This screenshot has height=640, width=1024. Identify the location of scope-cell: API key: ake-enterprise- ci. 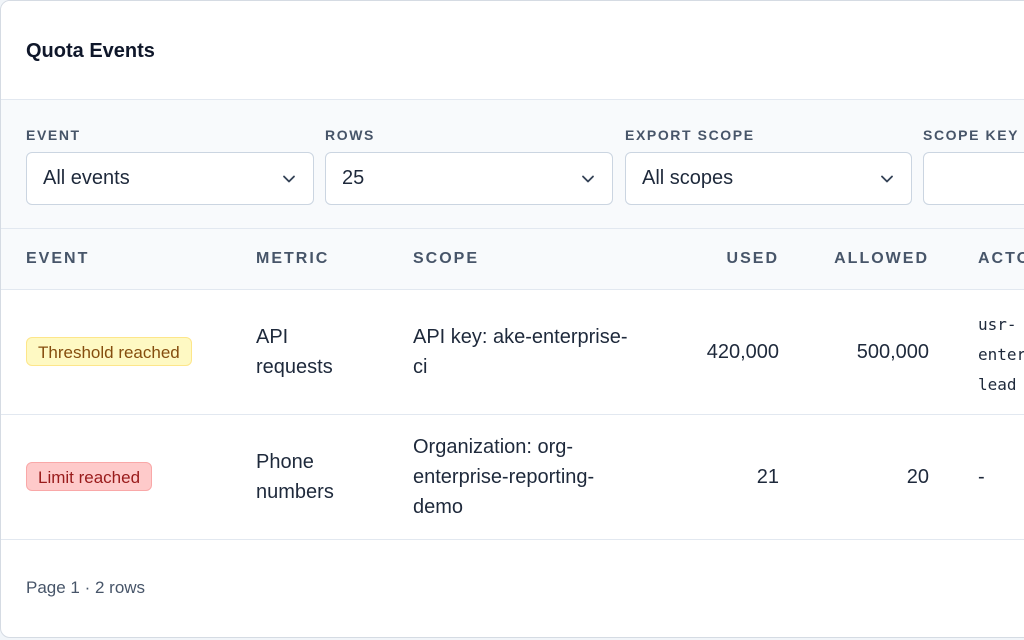
(520, 352).